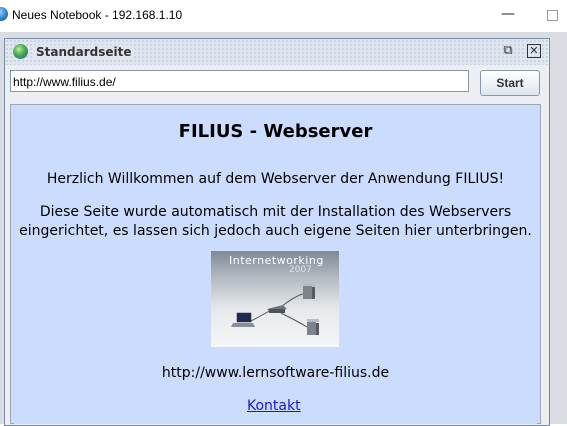 This screenshot has width=567, height=426. Describe the element at coordinates (275, 309) in the screenshot. I see `network-diagram-icon` at that location.